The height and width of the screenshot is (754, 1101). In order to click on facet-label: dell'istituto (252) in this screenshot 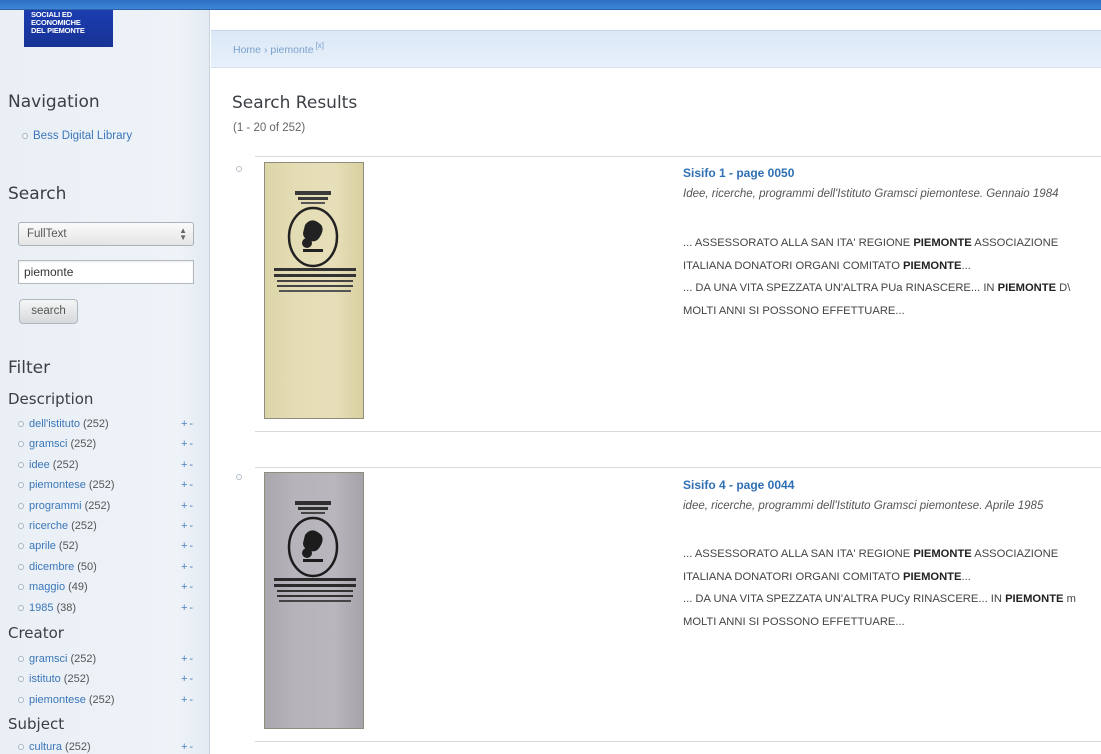, I will do `click(63, 424)`.